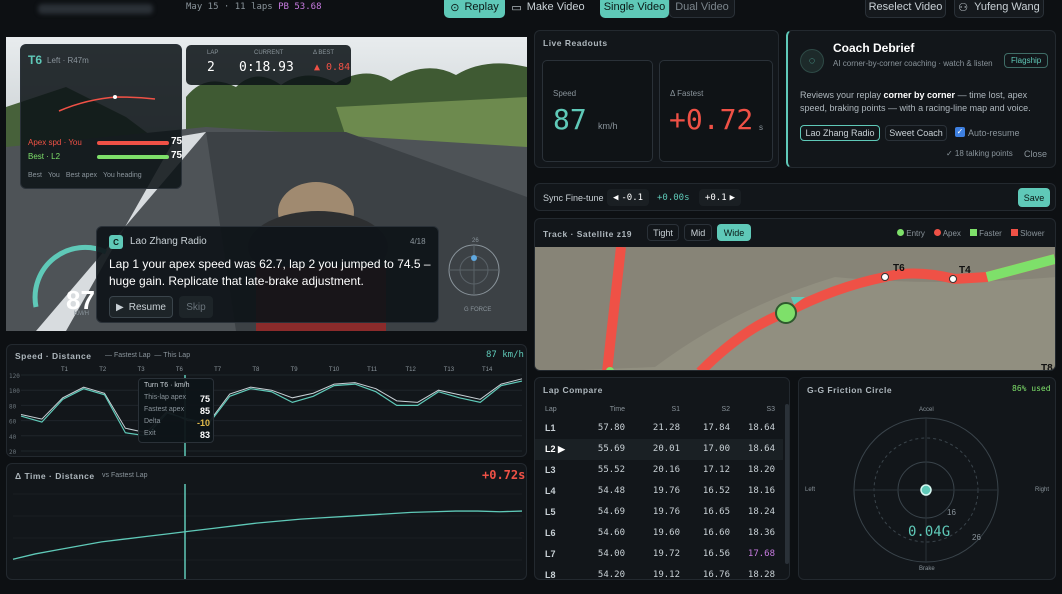  I want to click on legend-apex: Apex, so click(947, 233).